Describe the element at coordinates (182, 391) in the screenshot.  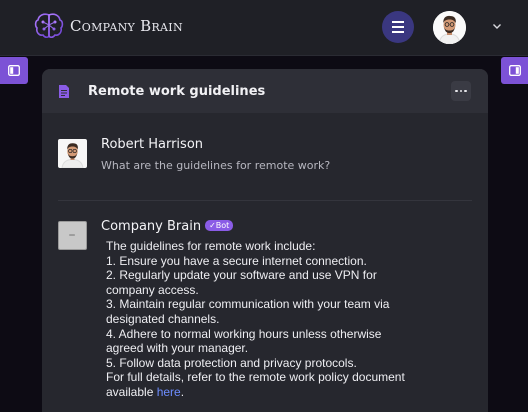
I see `answer-text: .` at that location.